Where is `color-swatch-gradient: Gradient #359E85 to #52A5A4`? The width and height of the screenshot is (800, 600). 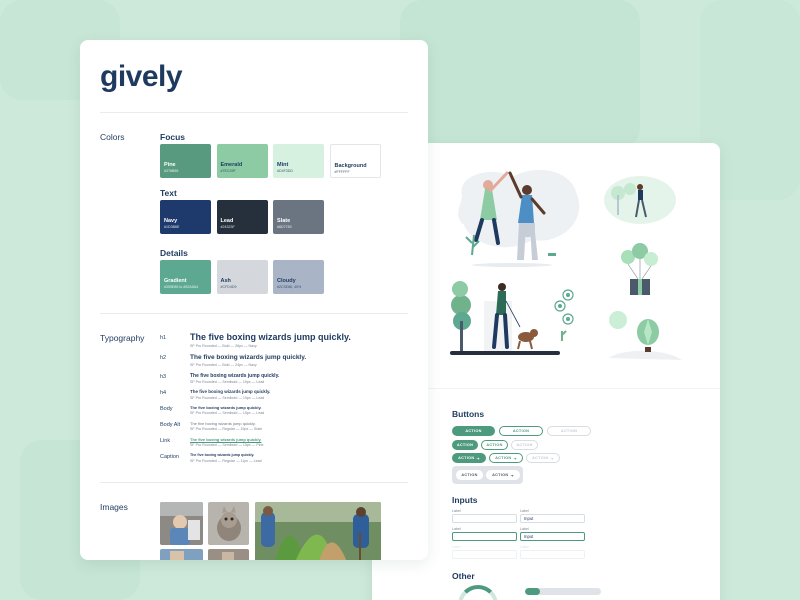
color-swatch-gradient: Gradient #359E85 to #52A5A4 is located at coordinates (185, 277).